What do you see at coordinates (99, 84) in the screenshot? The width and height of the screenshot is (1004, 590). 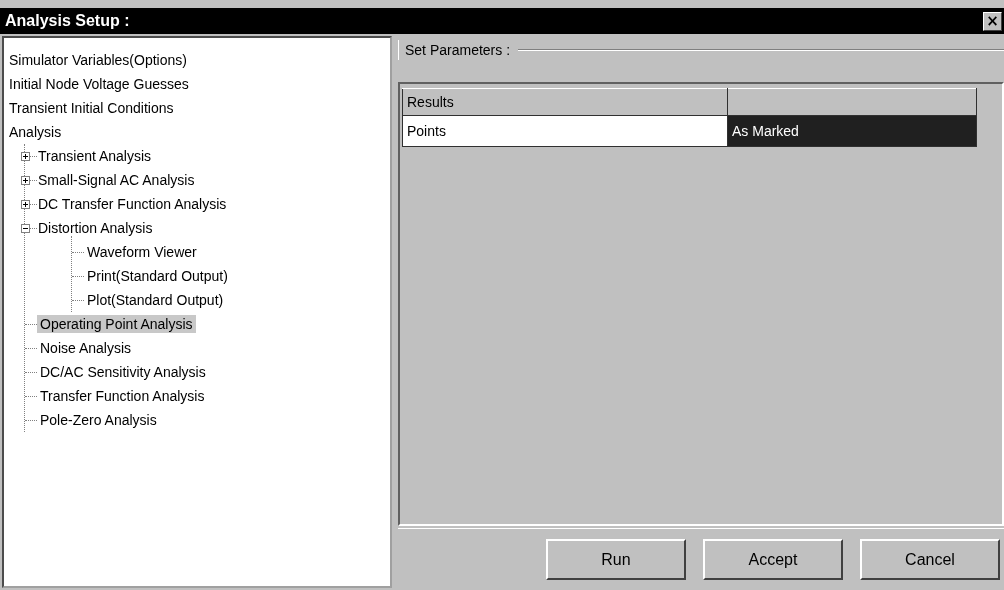 I see `tree-item: Initial Node Voltage Guesses` at bounding box center [99, 84].